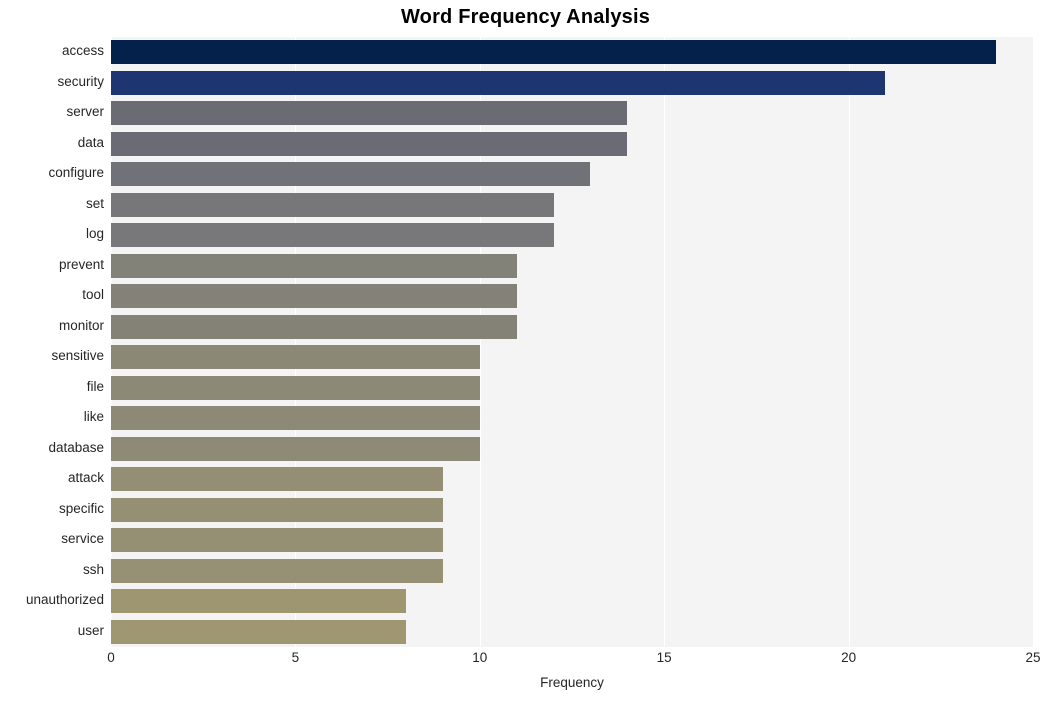  Describe the element at coordinates (77, 356) in the screenshot. I see `y-tick-label-sensitive: sensitive` at that location.